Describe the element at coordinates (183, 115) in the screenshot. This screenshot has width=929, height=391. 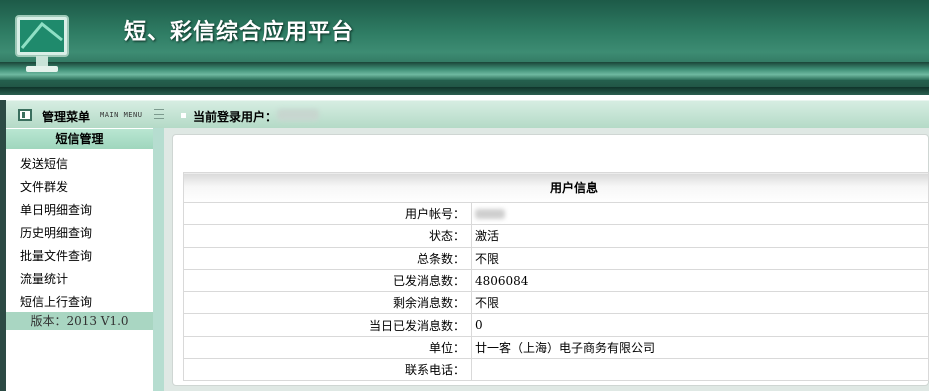
I see `bullet-icon` at that location.